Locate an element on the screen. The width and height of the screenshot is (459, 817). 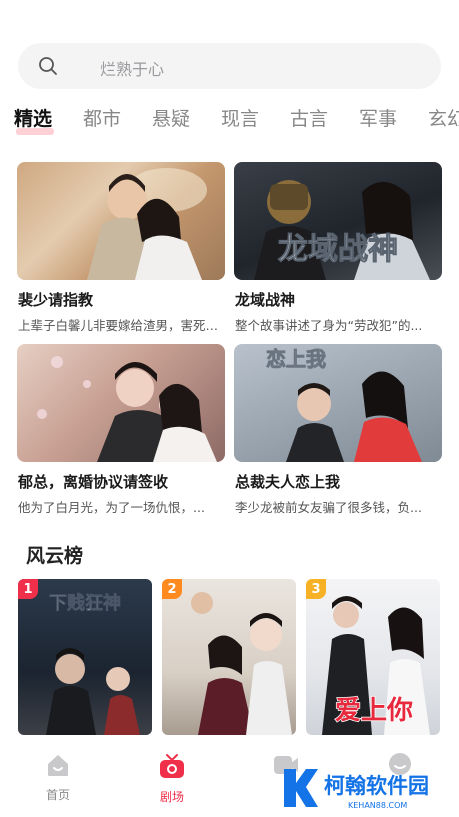
tabbar-home-label: 首页 is located at coordinates (57, 795).